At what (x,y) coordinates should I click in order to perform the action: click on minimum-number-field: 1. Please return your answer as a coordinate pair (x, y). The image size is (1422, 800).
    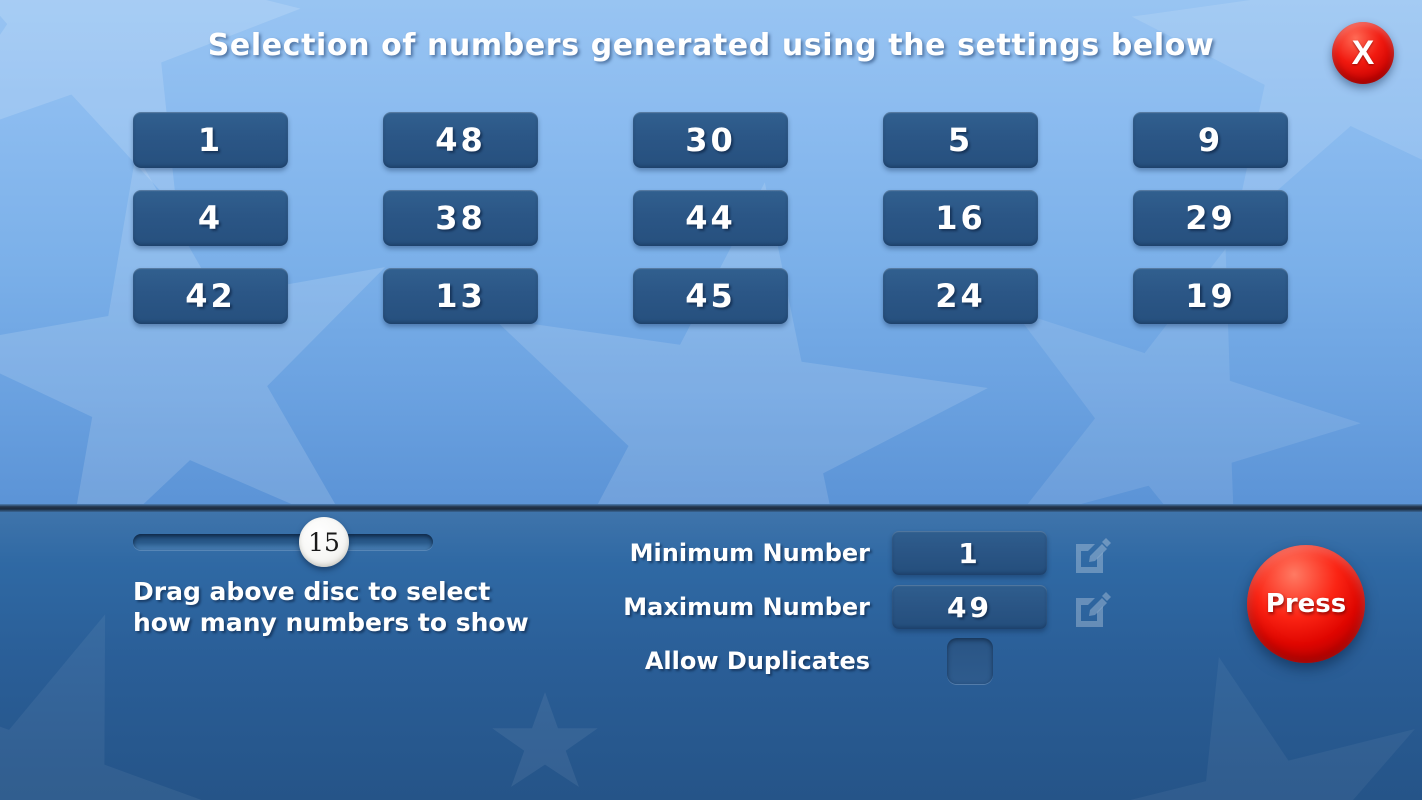
    Looking at the image, I should click on (969, 553).